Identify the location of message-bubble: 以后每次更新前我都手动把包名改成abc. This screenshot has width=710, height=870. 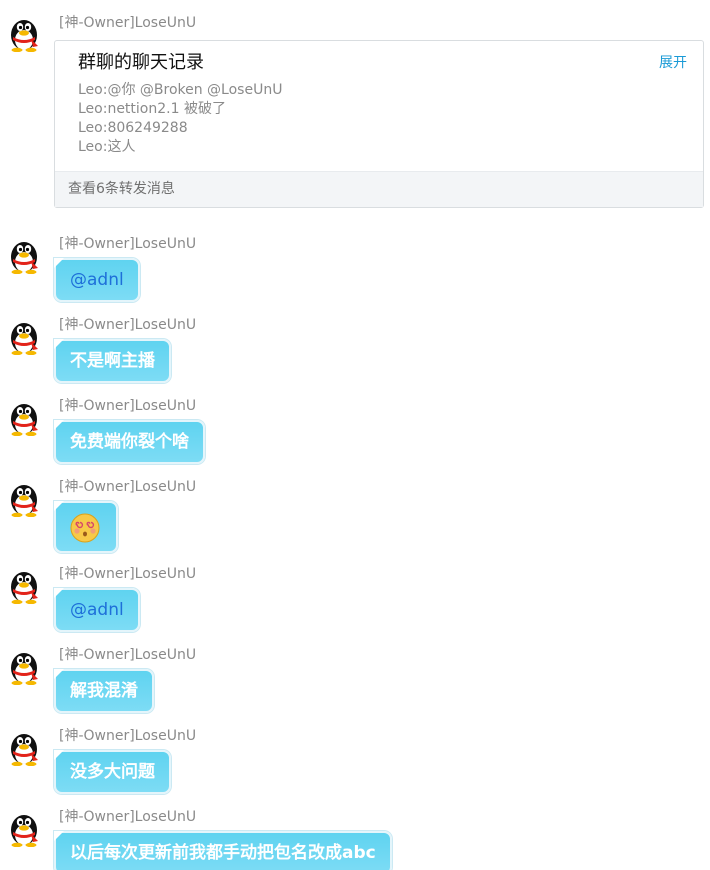
(223, 850).